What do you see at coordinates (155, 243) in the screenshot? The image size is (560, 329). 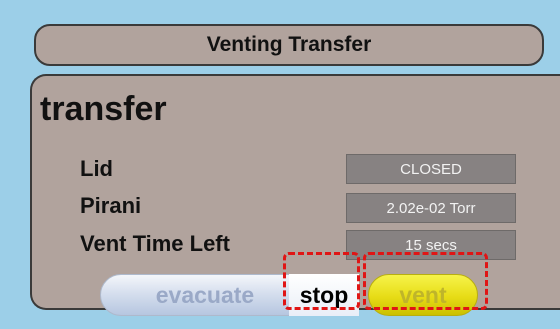 I see `vent-time-left-label: Vent Time Left` at bounding box center [155, 243].